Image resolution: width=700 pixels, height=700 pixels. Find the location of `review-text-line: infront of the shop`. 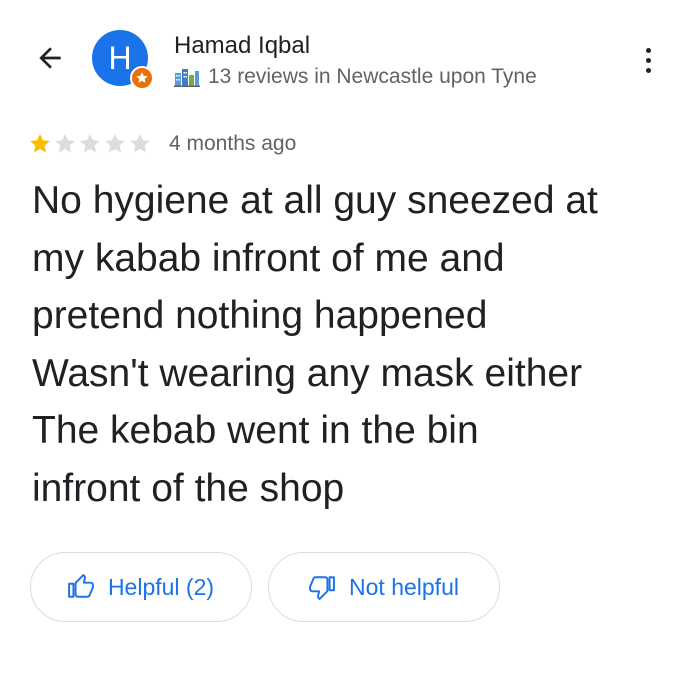

review-text-line: infront of the shop is located at coordinates (188, 488).